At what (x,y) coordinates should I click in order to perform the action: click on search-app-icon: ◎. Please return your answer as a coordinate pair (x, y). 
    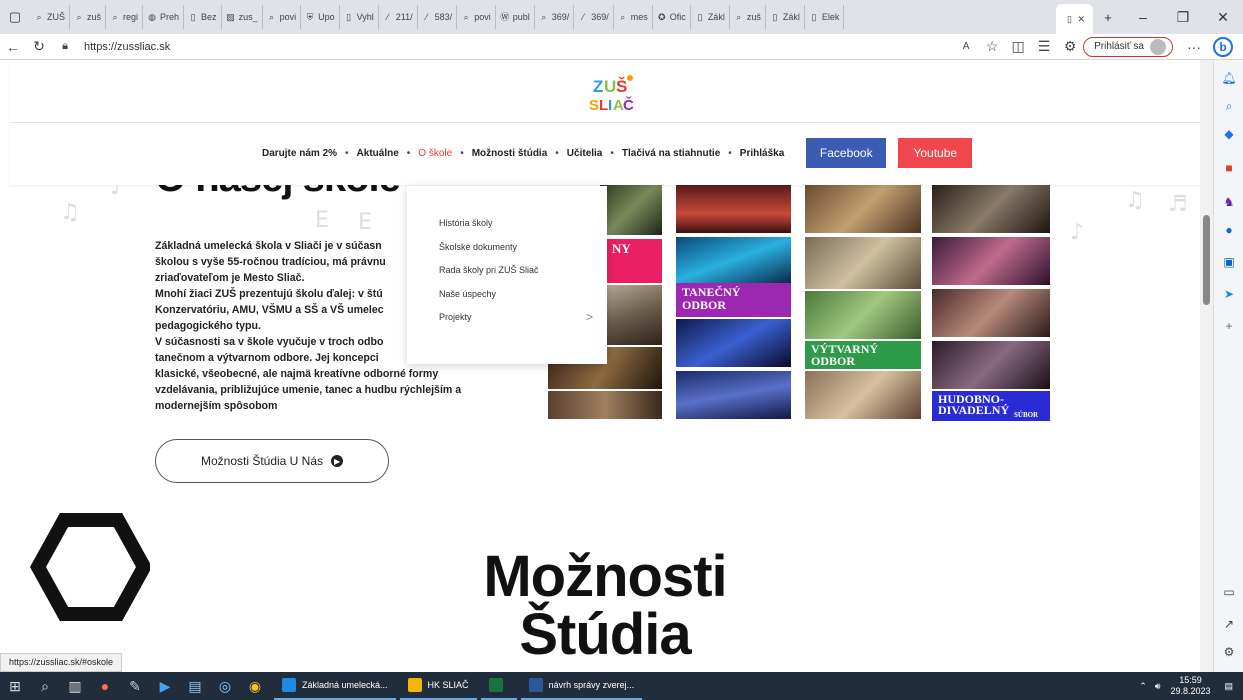
    Looking at the image, I should click on (225, 686).